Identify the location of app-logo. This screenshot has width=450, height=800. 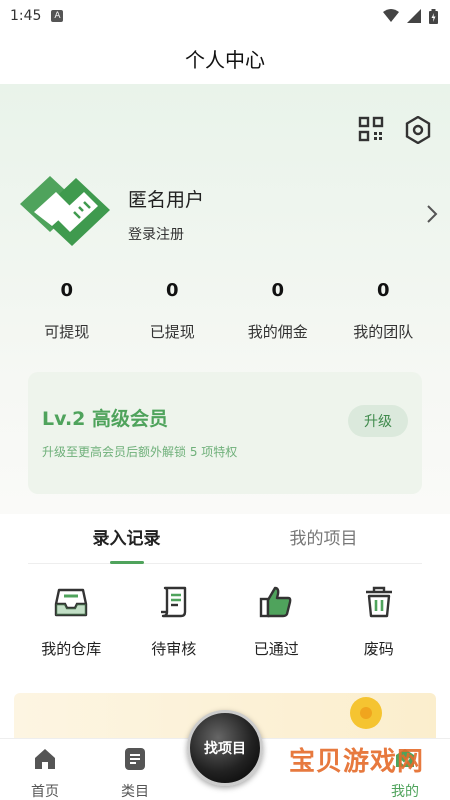
(65, 211).